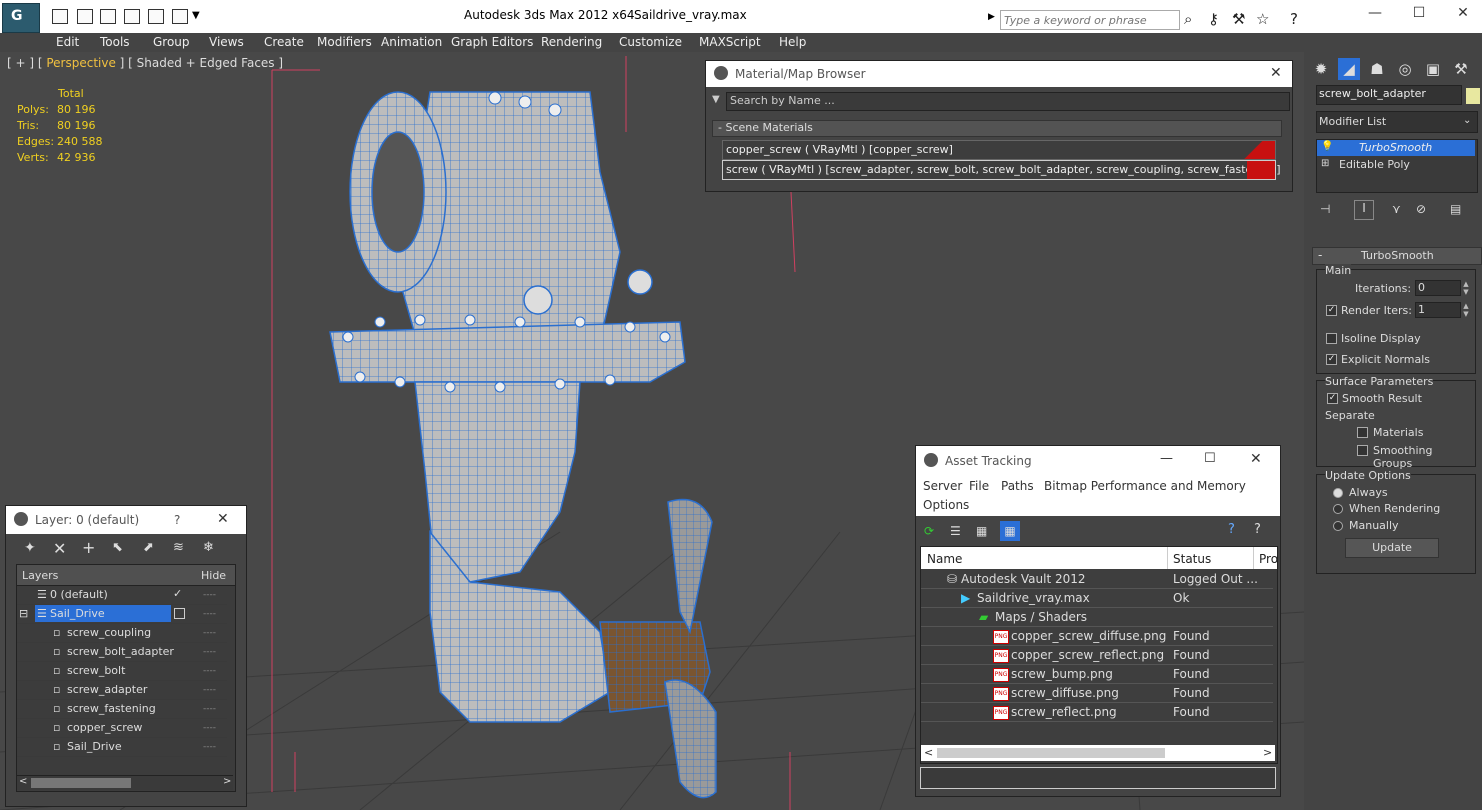  I want to click on object-name: screw_fastening, so click(111, 708).